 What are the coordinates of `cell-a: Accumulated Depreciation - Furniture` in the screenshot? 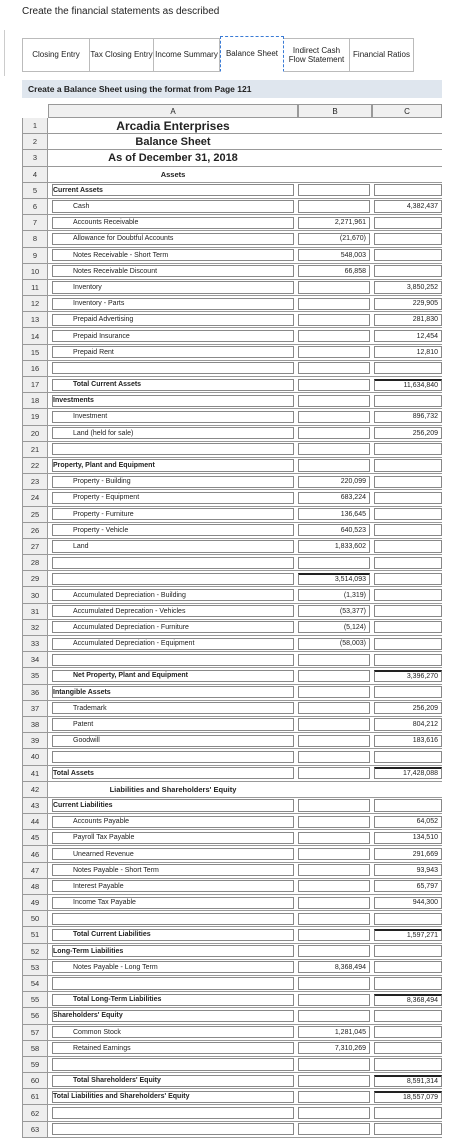 It's located at (173, 627).